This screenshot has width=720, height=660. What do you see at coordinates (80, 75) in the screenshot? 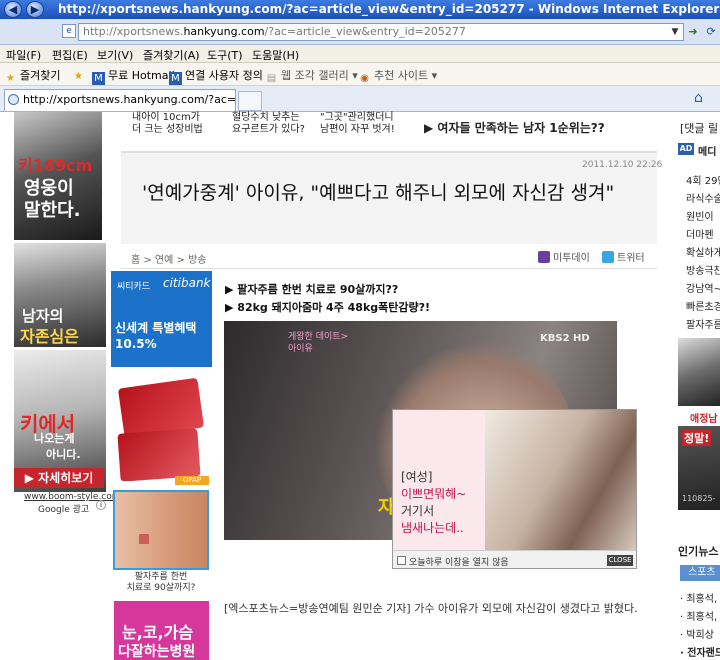
I see `add-favorite-icon: ★` at bounding box center [80, 75].